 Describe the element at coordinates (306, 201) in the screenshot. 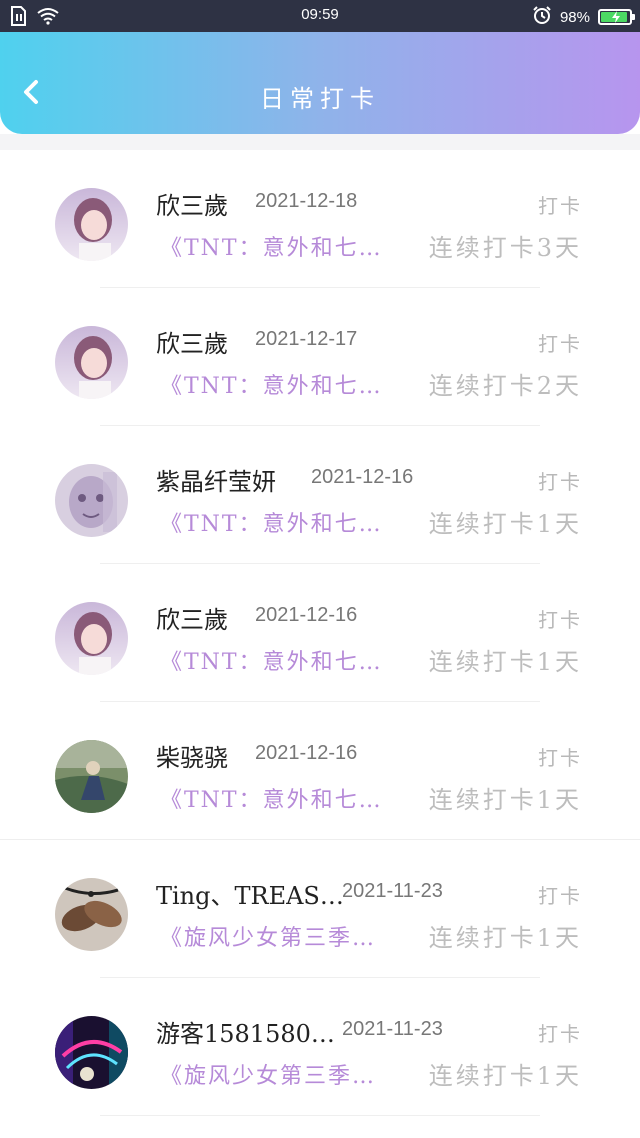

I see `checkin-date: 2021-12-18` at that location.